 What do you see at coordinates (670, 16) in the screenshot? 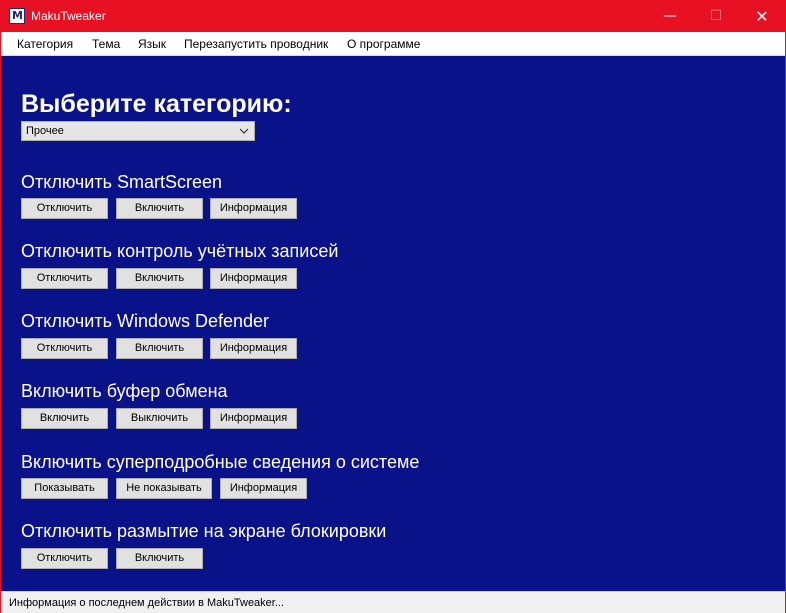
I see `minimize-button: —` at bounding box center [670, 16].